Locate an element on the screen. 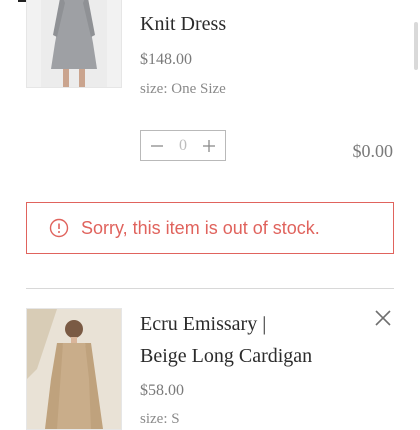 This screenshot has width=420, height=430. plus-icon is located at coordinates (209, 145).